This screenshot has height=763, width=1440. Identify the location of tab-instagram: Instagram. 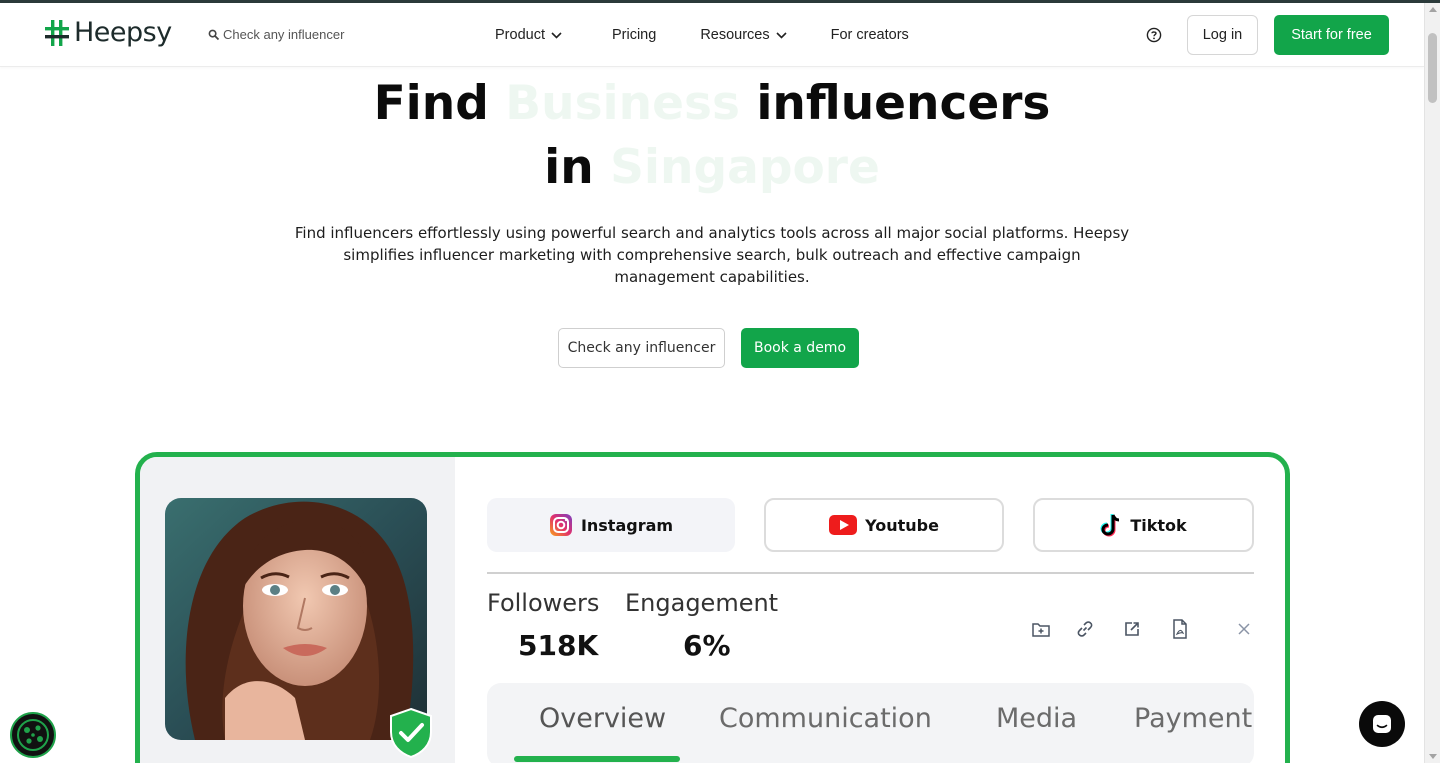
(611, 525).